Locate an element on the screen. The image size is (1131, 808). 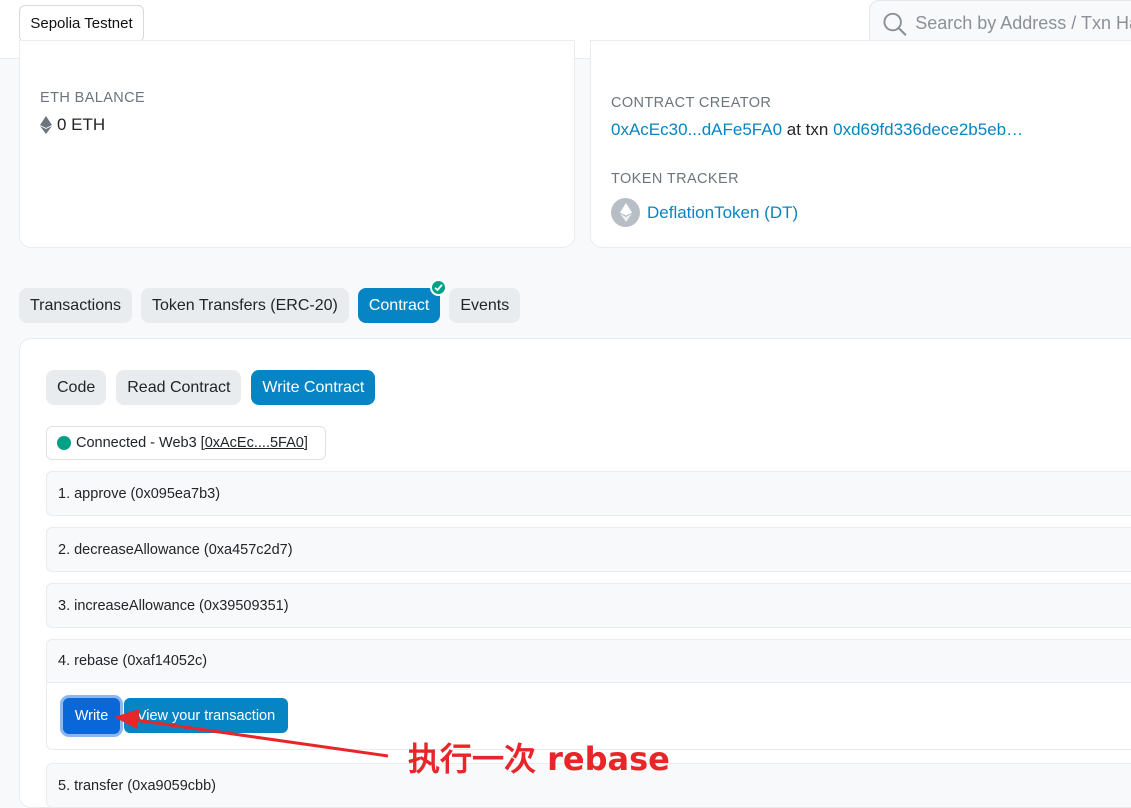
contract-creator-label: CONTRACT CREATOR is located at coordinates (691, 103).